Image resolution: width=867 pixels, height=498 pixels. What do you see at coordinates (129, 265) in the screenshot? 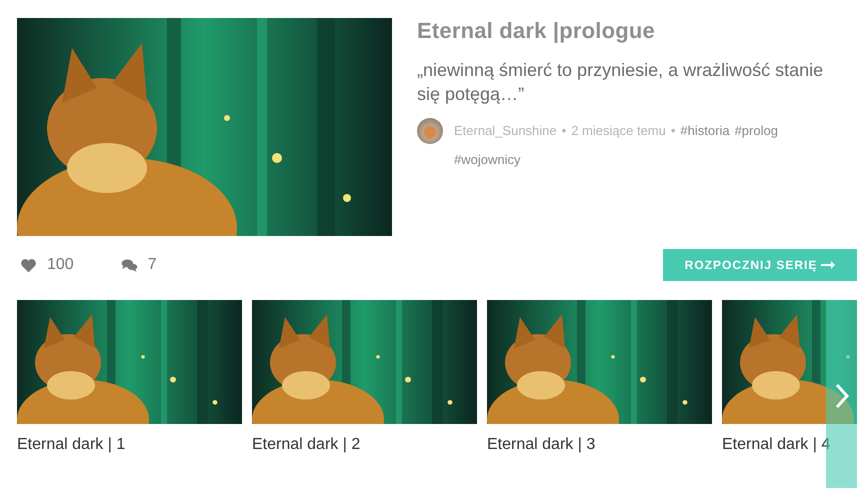
I see `comments-icon` at bounding box center [129, 265].